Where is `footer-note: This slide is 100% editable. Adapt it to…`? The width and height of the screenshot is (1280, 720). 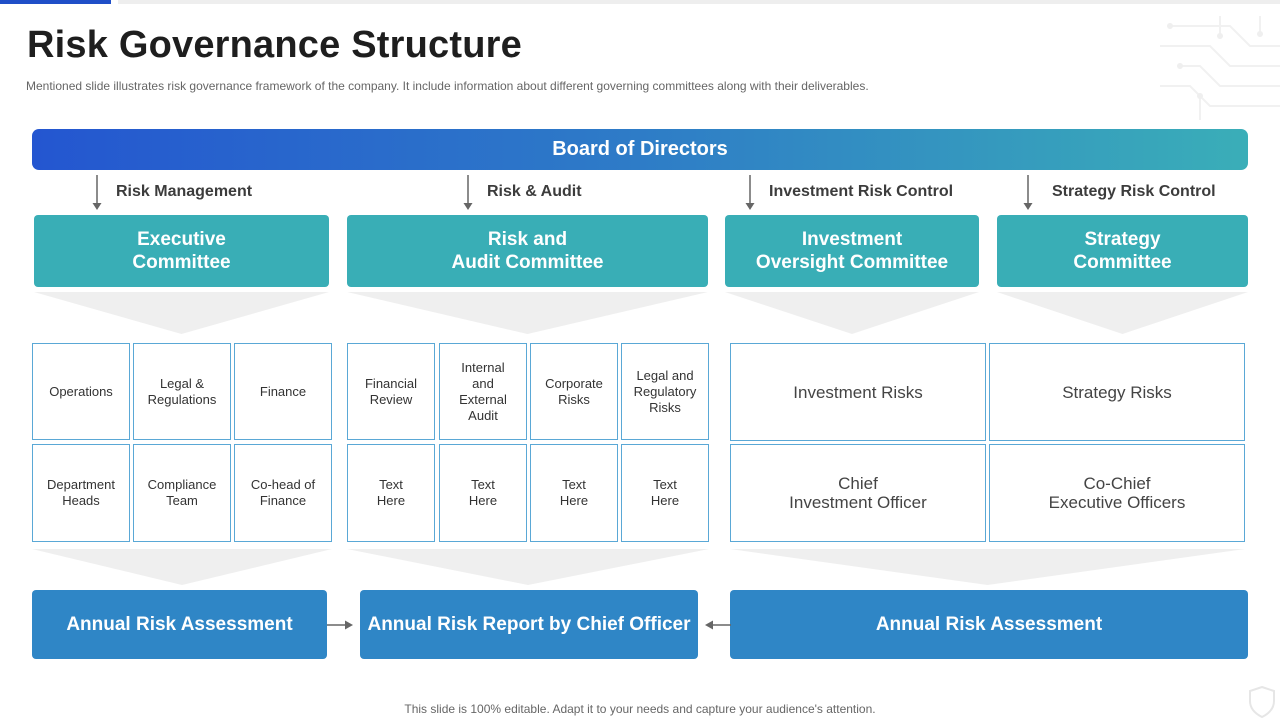
footer-note: This slide is 100% editable. Adapt it to… is located at coordinates (640, 709).